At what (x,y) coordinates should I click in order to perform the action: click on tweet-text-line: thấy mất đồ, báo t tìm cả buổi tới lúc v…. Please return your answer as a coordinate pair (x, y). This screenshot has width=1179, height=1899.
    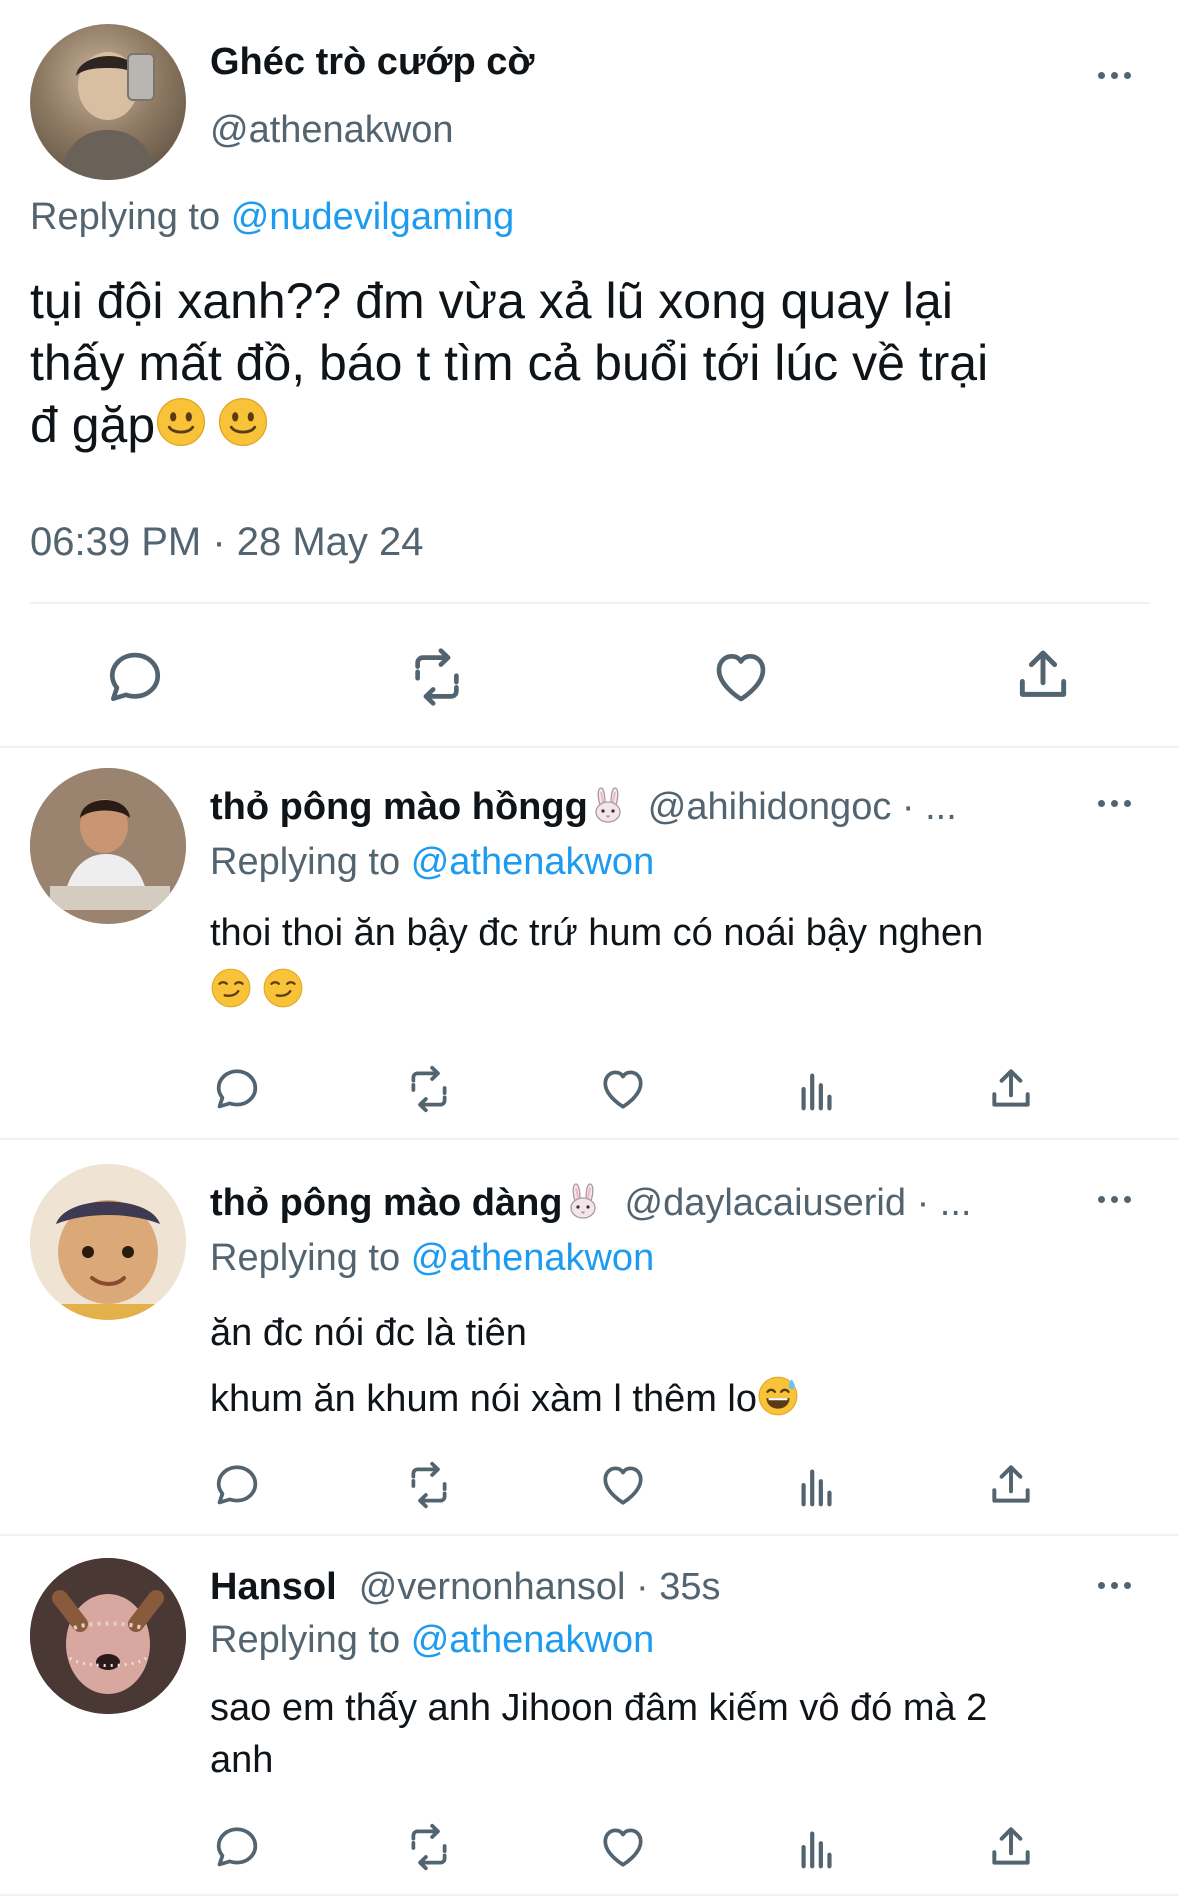
    Looking at the image, I should click on (509, 363).